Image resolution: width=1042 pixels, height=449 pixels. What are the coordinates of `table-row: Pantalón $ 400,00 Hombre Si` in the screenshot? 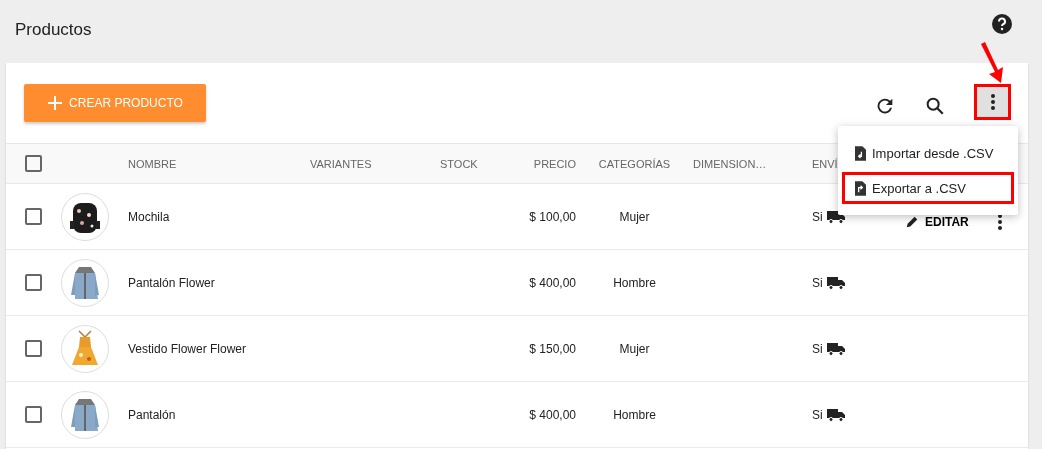 It's located at (517, 415).